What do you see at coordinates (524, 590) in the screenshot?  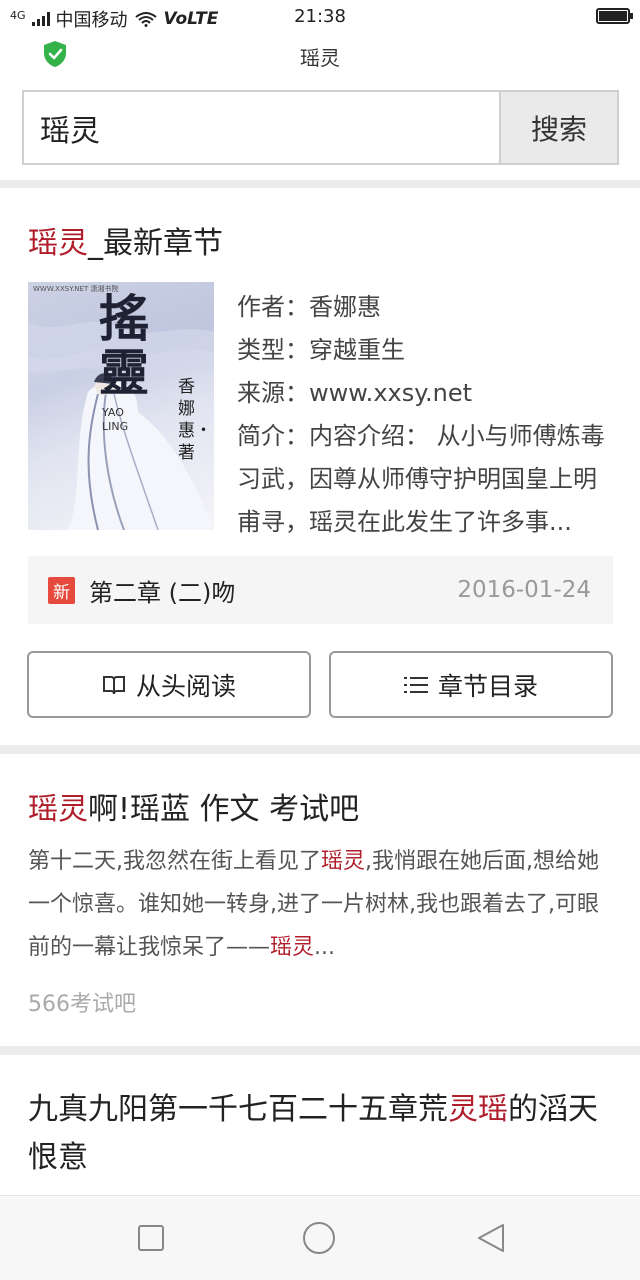 I see `latest-chapter-date: 2016-01-24` at bounding box center [524, 590].